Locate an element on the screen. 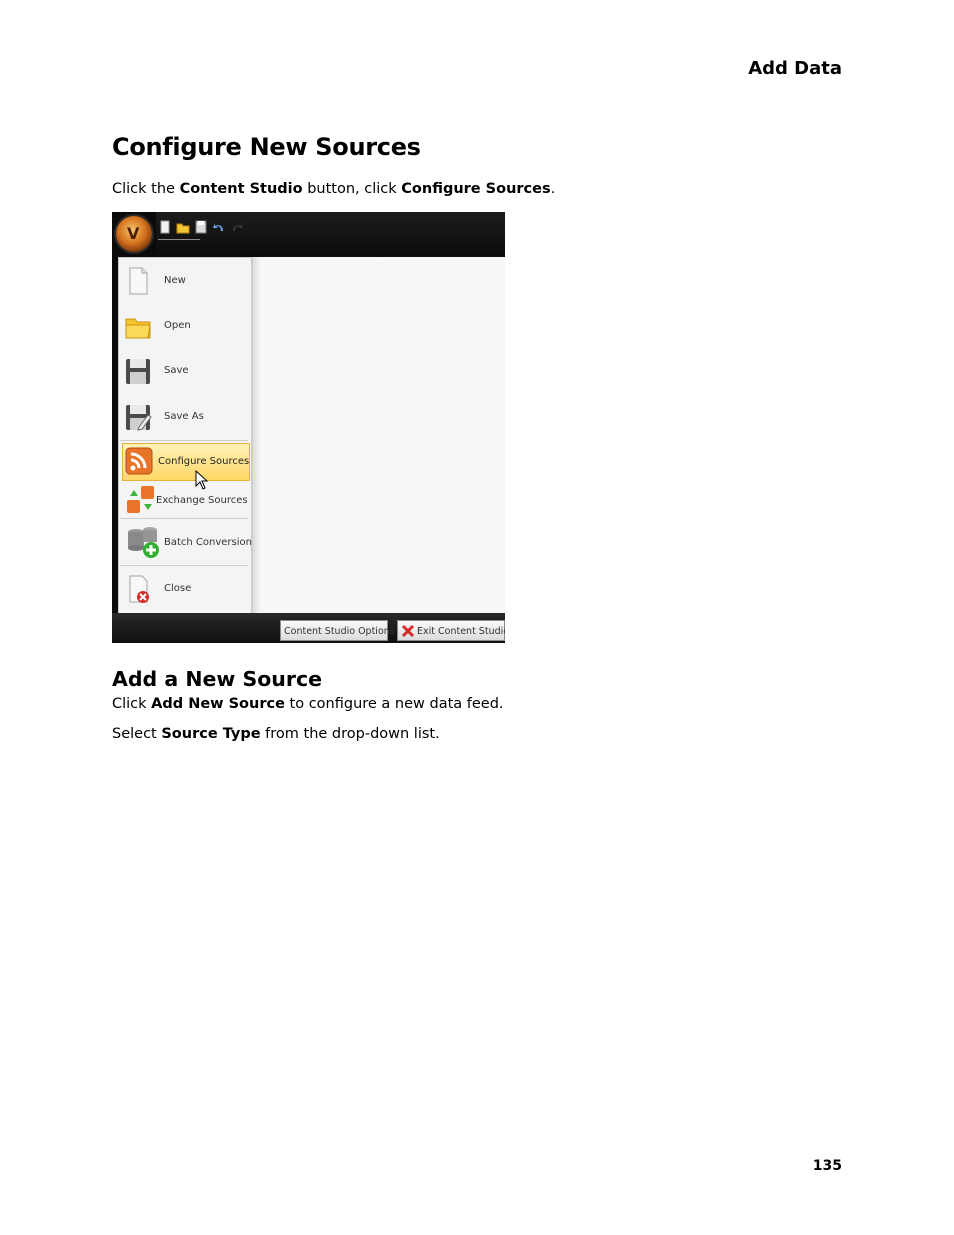  instruction-text: Select is located at coordinates (137, 734).